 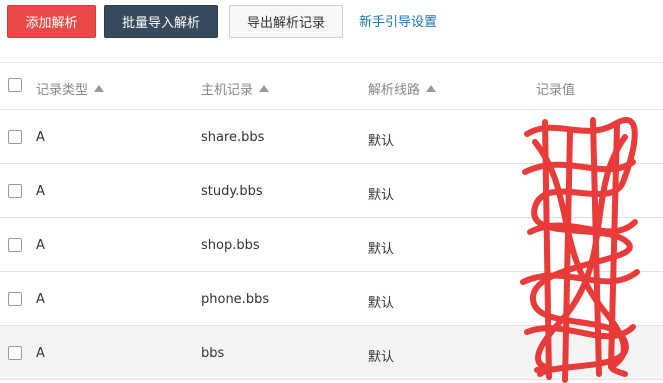 I want to click on add-record-button: 添加解析, so click(x=51, y=21).